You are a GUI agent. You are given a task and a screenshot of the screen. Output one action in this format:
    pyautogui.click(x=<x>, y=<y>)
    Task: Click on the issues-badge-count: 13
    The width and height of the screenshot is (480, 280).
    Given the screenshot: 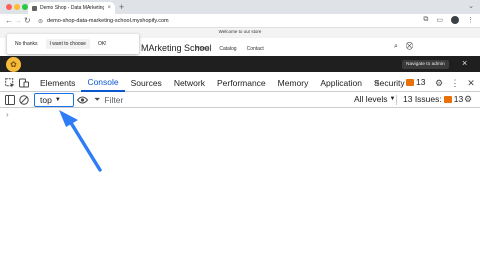 What is the action you would take?
    pyautogui.click(x=421, y=82)
    